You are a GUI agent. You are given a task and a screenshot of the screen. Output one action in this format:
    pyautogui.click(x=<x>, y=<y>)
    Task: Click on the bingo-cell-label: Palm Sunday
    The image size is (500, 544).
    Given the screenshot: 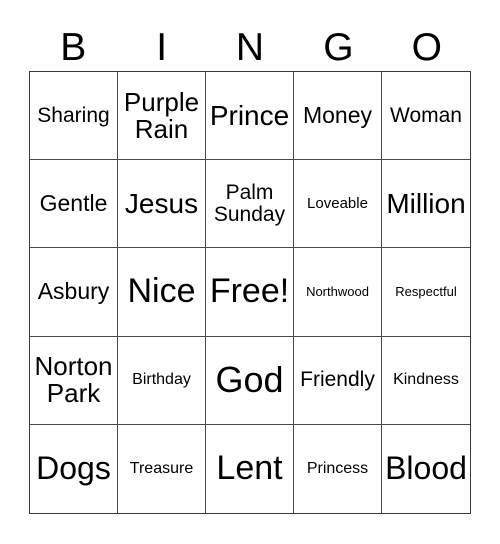 What is the action you would take?
    pyautogui.click(x=249, y=203)
    